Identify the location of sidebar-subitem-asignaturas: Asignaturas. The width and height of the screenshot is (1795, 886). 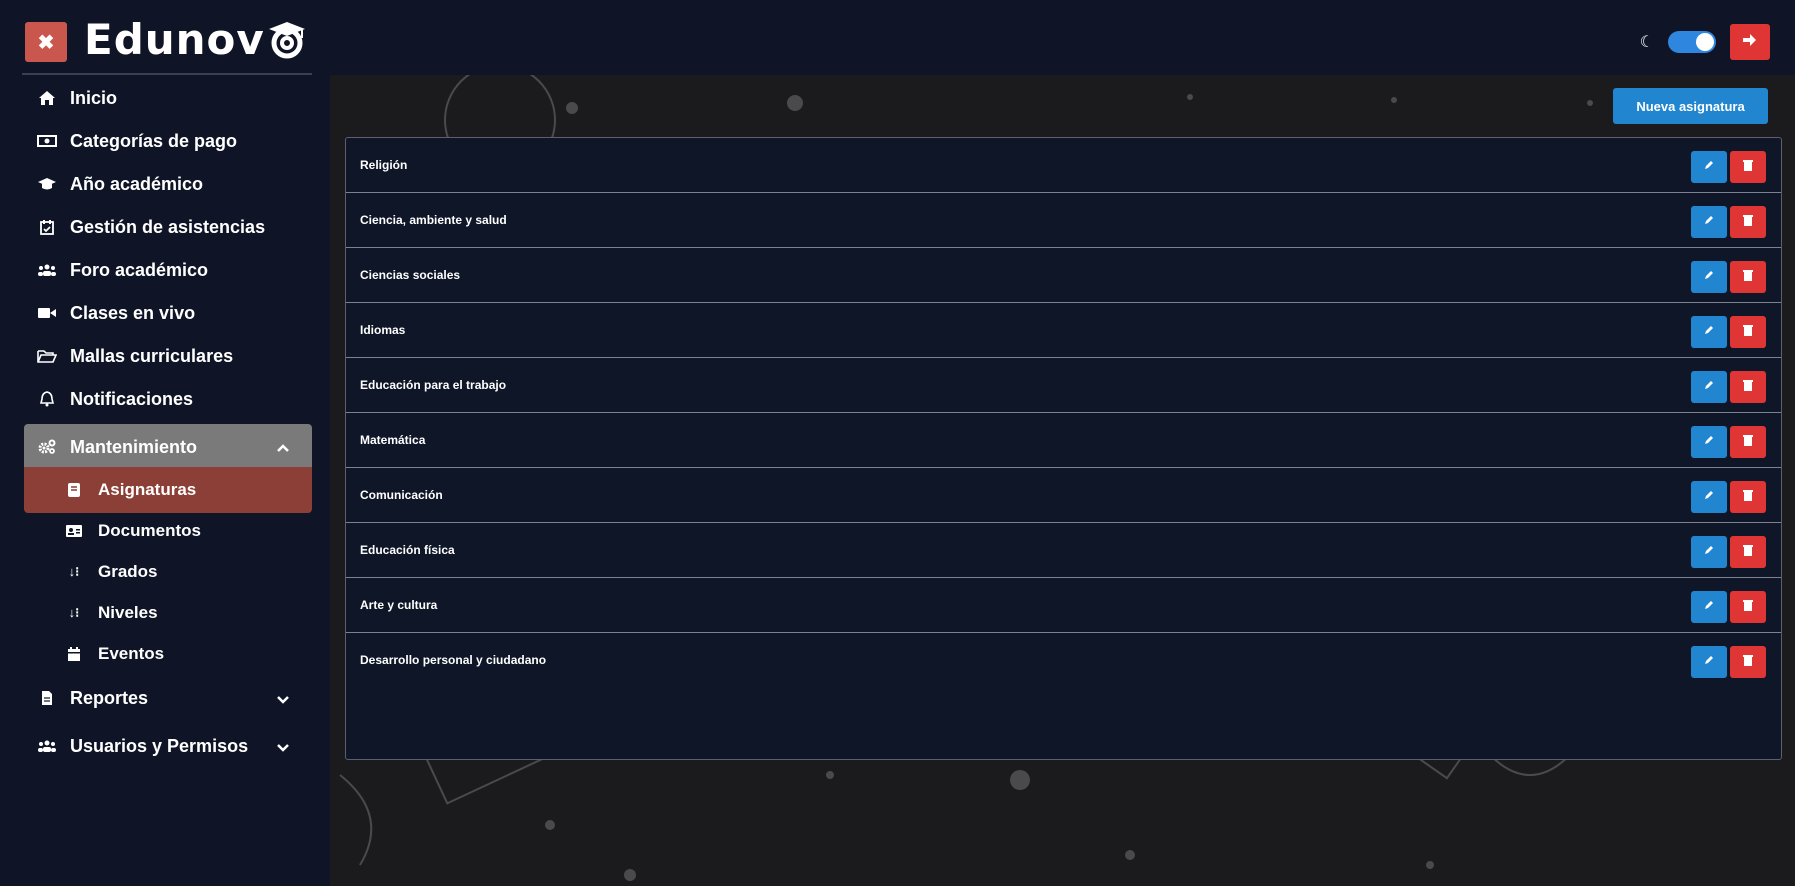
(168, 490).